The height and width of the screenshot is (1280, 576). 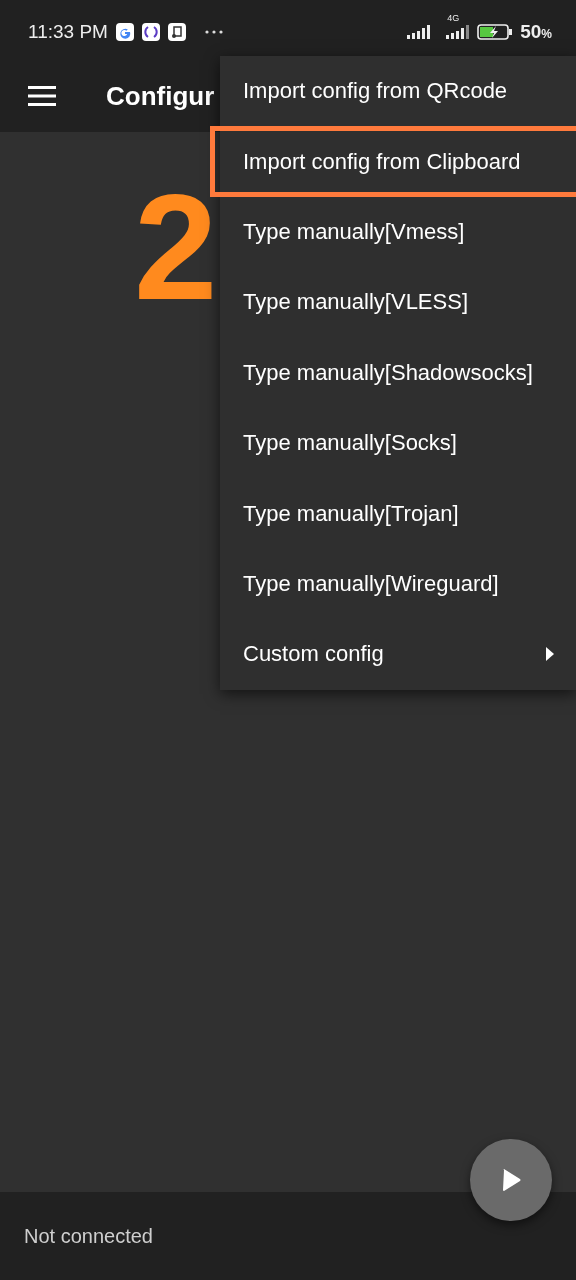 I want to click on network-type-label: 4G, so click(x=453, y=18).